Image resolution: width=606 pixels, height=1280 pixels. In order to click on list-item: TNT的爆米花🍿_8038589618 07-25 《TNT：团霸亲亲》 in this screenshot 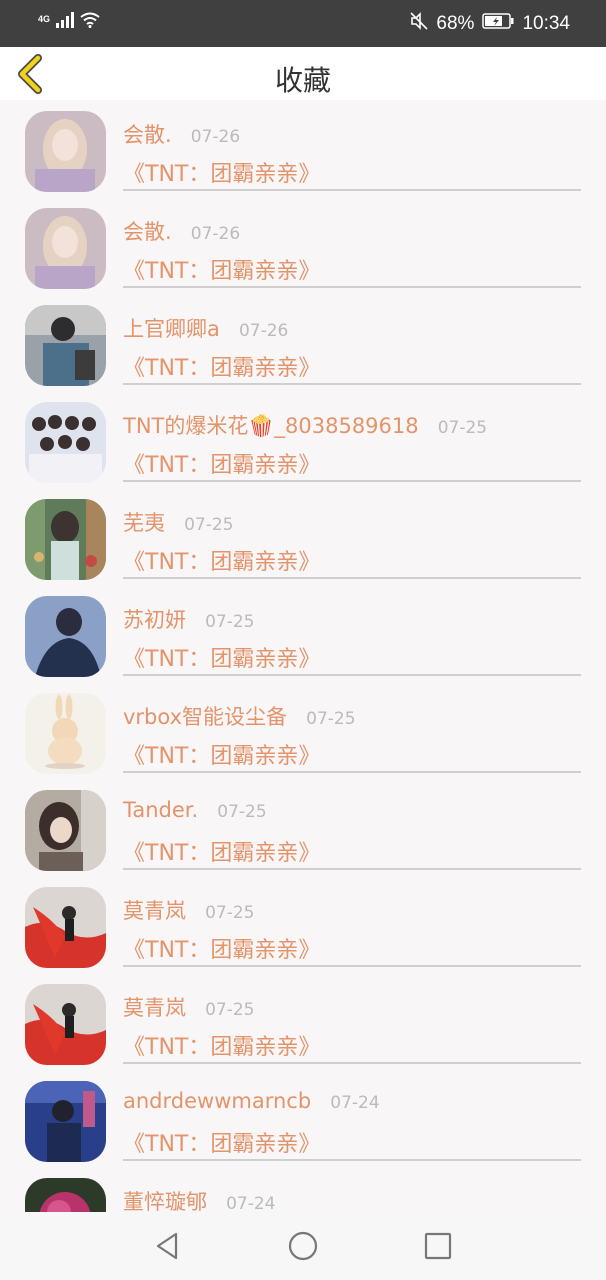, I will do `click(303, 439)`.